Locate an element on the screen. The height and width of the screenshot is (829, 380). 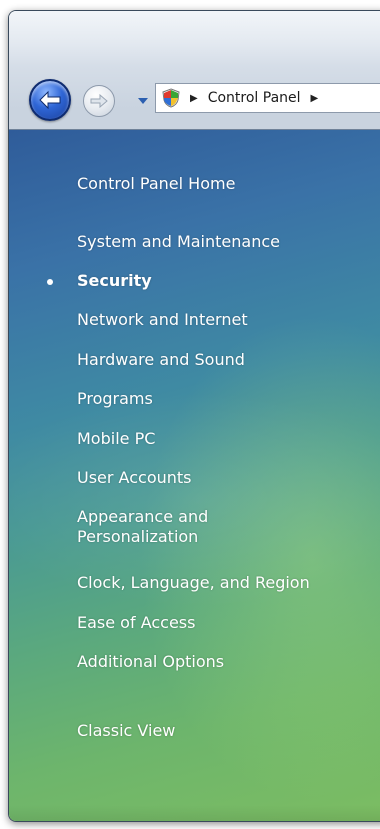
sidebar-item-control-panel-home: Control Panel Home is located at coordinates (156, 184).